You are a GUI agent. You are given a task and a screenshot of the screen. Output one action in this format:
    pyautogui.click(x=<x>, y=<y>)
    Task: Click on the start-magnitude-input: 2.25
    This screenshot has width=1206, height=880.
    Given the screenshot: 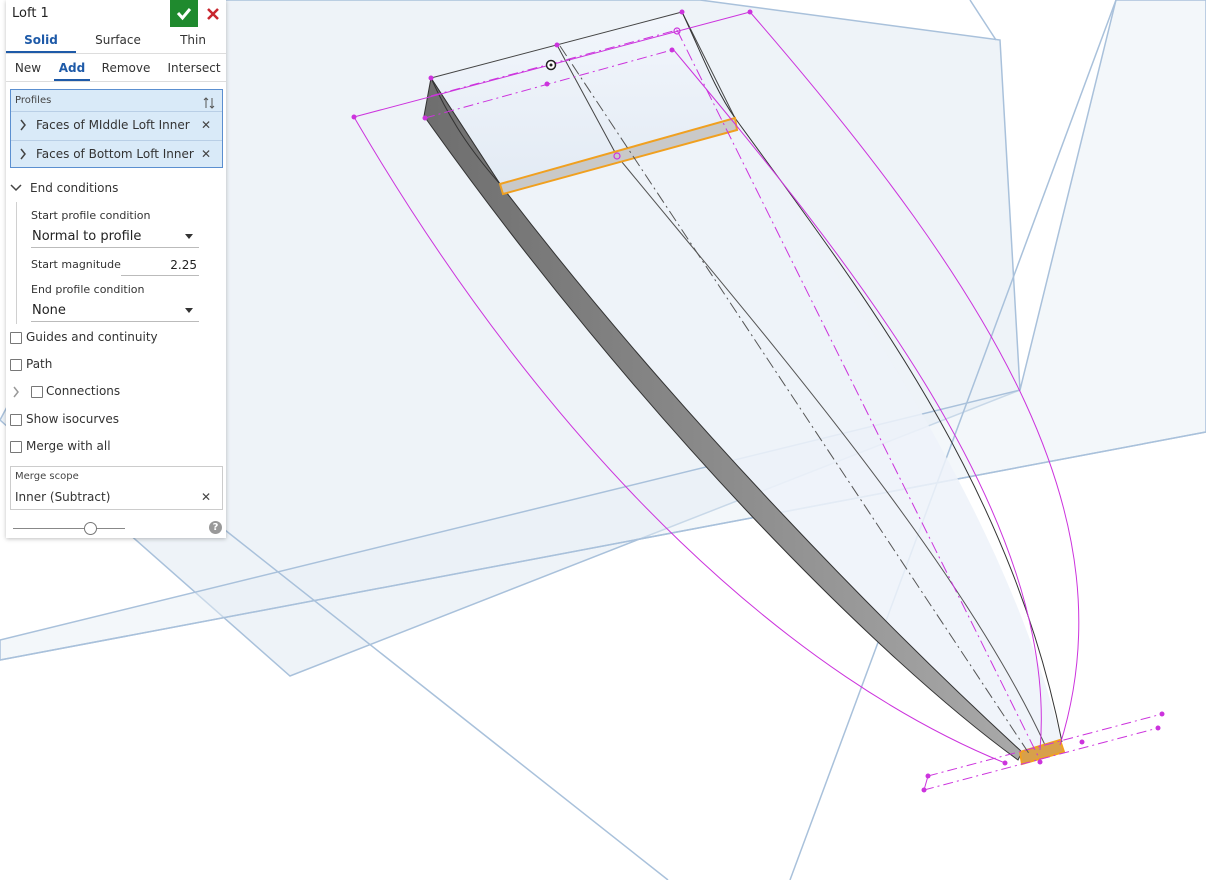 What is the action you would take?
    pyautogui.click(x=160, y=265)
    